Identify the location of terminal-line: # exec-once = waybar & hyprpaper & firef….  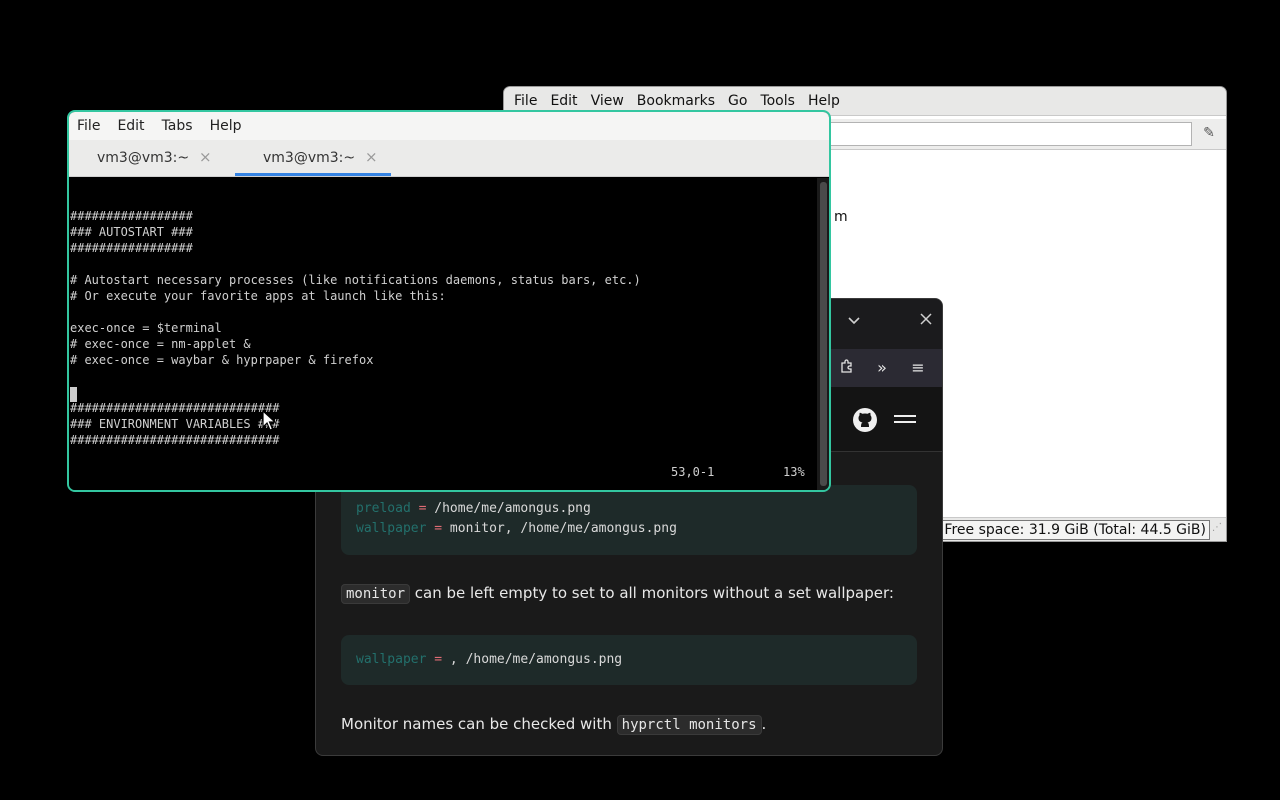
(222, 360).